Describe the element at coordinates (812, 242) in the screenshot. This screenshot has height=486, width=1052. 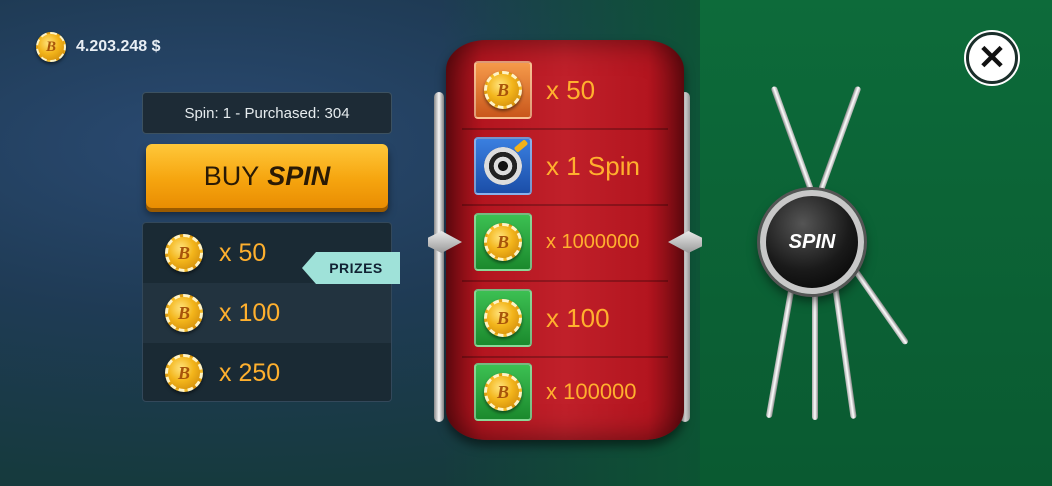
I see `spin-button: SPIN` at that location.